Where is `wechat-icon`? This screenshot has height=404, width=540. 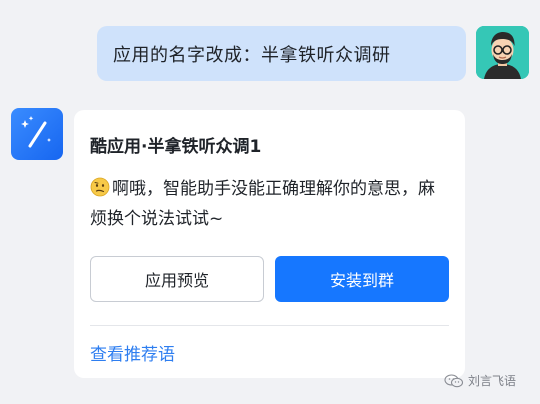 wechat-icon is located at coordinates (454, 380).